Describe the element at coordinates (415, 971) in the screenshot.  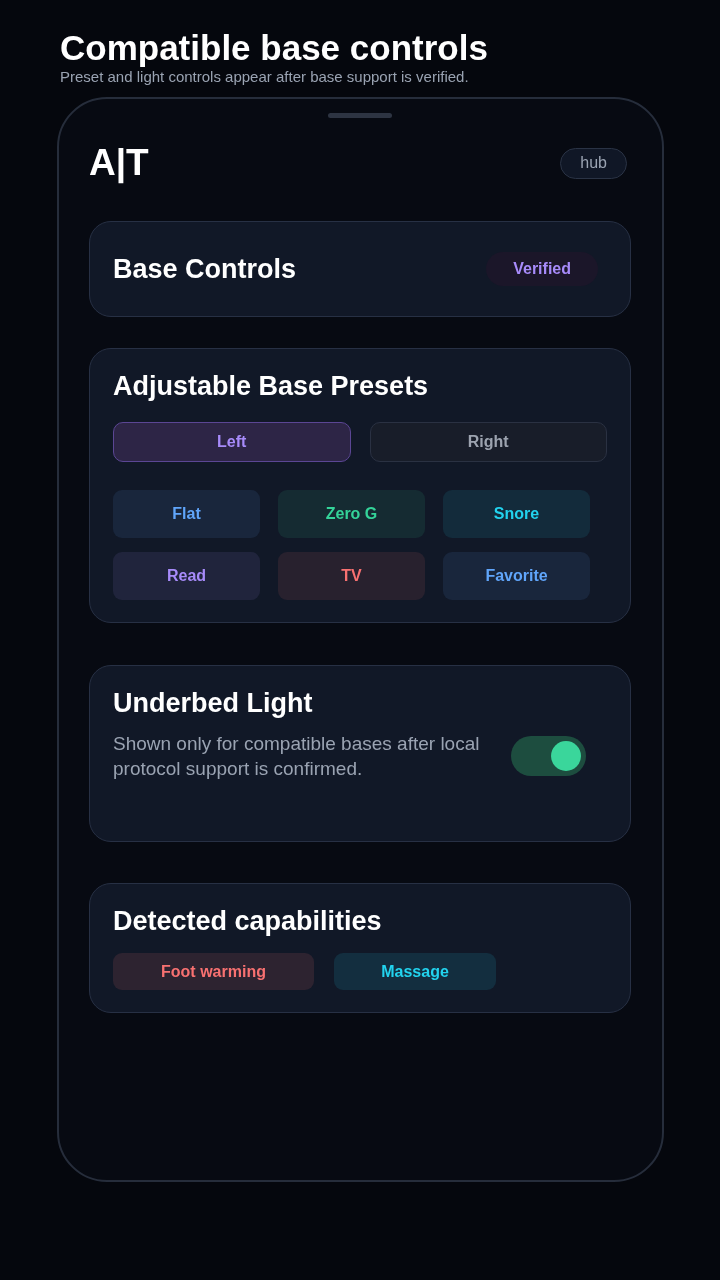
I see `capability-tag: Massage` at that location.